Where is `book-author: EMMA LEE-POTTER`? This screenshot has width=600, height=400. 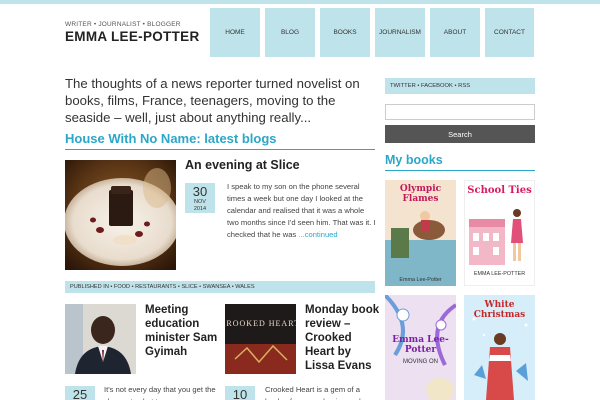
book-author: EMMA LEE-POTTER is located at coordinates (499, 274).